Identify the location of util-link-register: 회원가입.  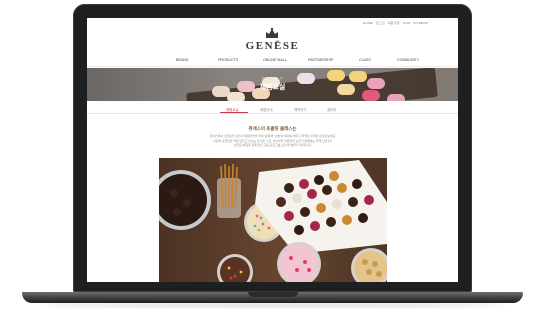
(394, 23).